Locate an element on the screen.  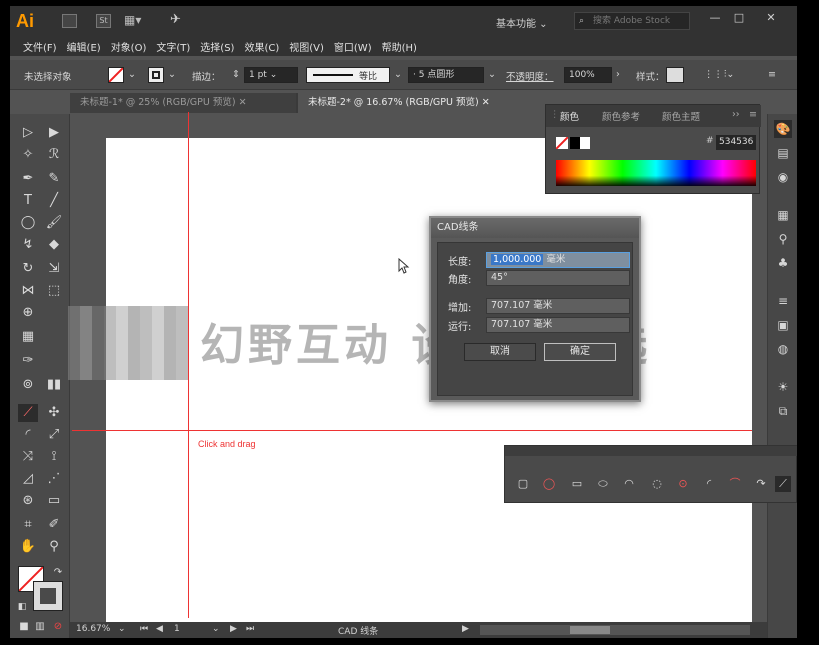
cancel-button: 取消 is located at coordinates (500, 352).